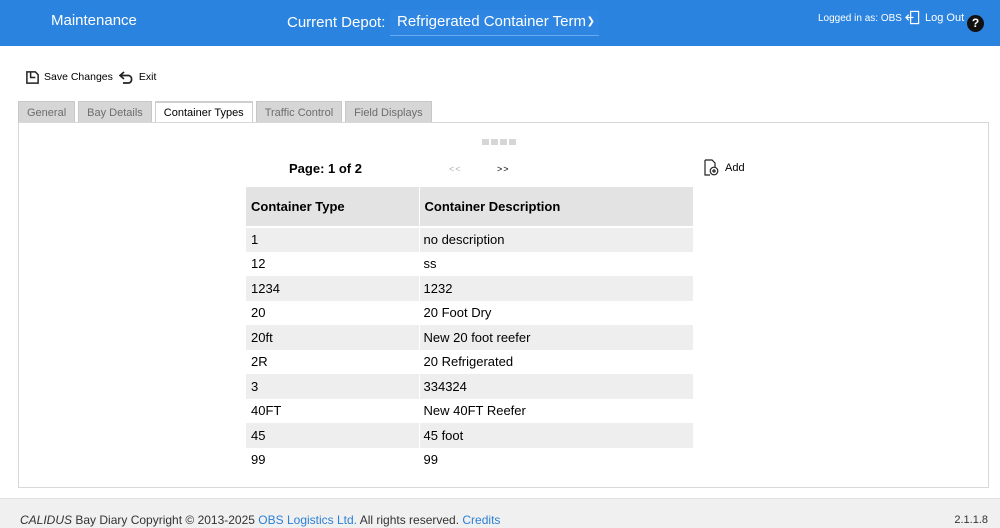 The height and width of the screenshot is (528, 1000). What do you see at coordinates (555, 207) in the screenshot?
I see `column-header-container-description: Container Description` at bounding box center [555, 207].